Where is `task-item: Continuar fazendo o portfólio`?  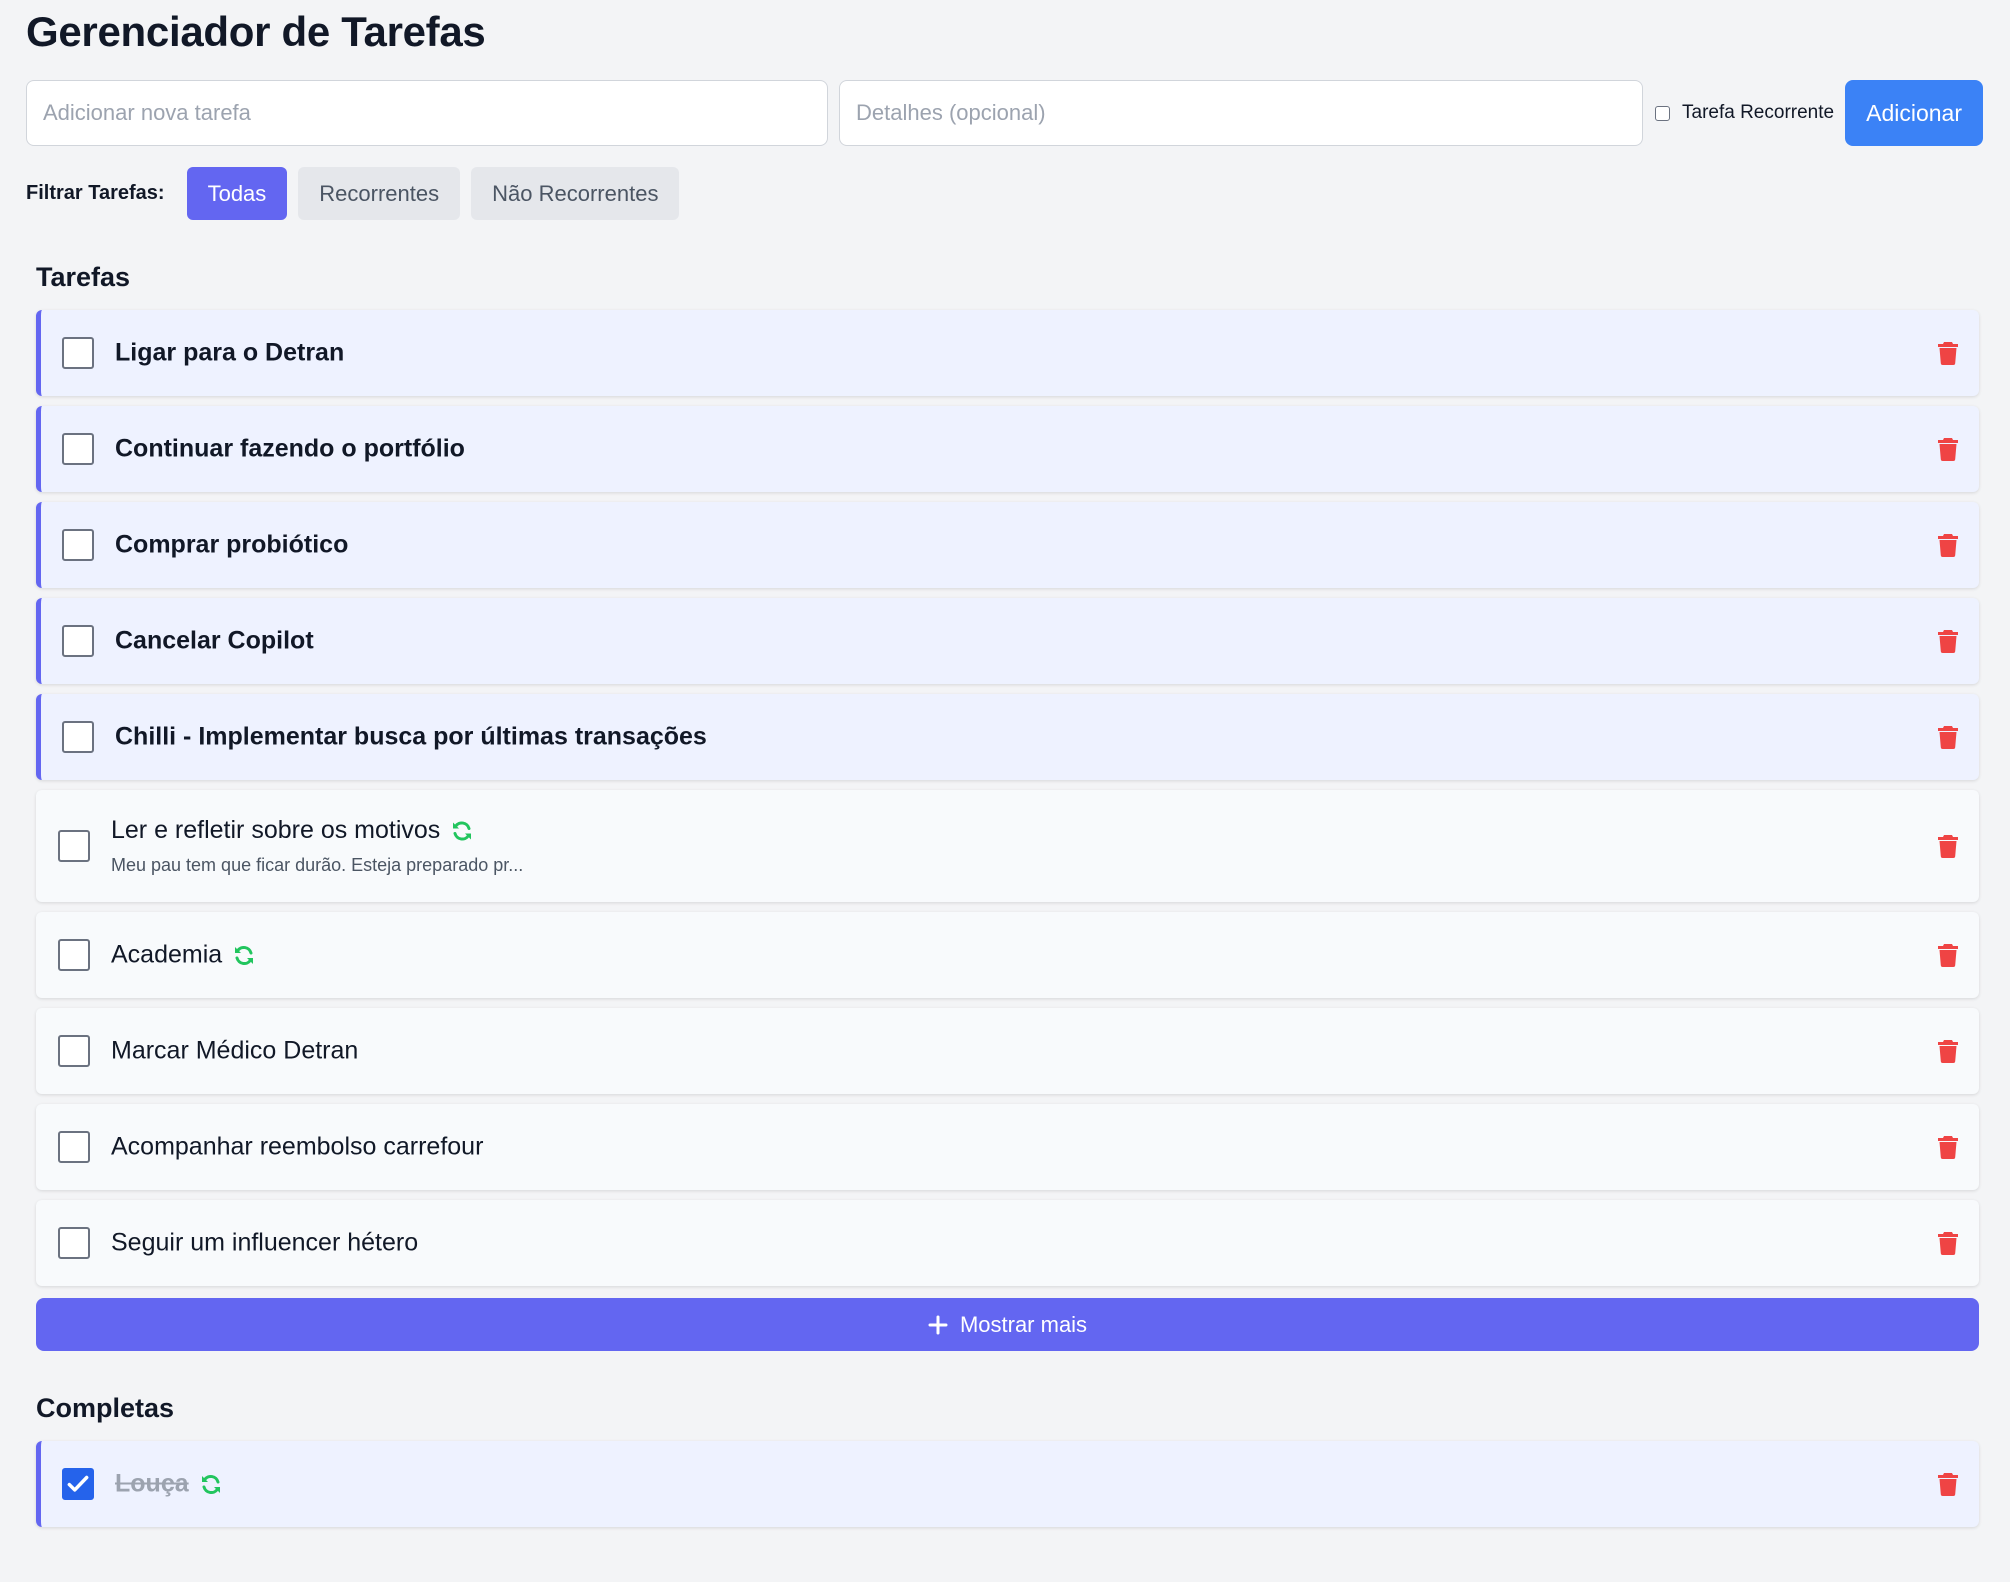
task-item: Continuar fazendo o portfólio is located at coordinates (1007, 449).